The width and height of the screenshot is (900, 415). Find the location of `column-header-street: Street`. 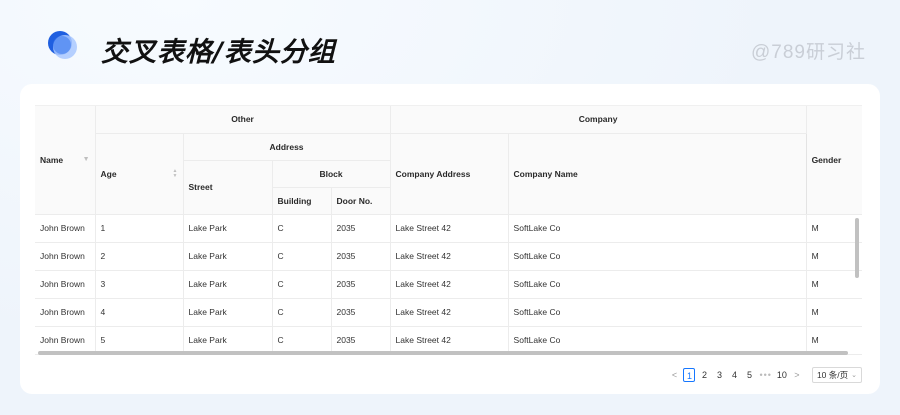

column-header-street: Street is located at coordinates (228, 187).